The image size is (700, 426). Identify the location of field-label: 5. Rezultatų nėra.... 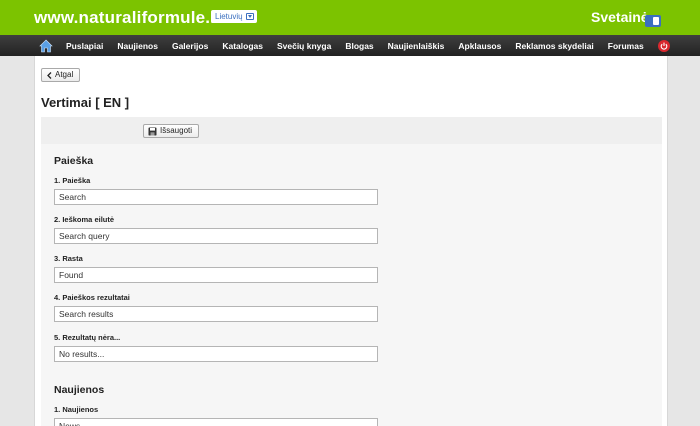
(87, 337).